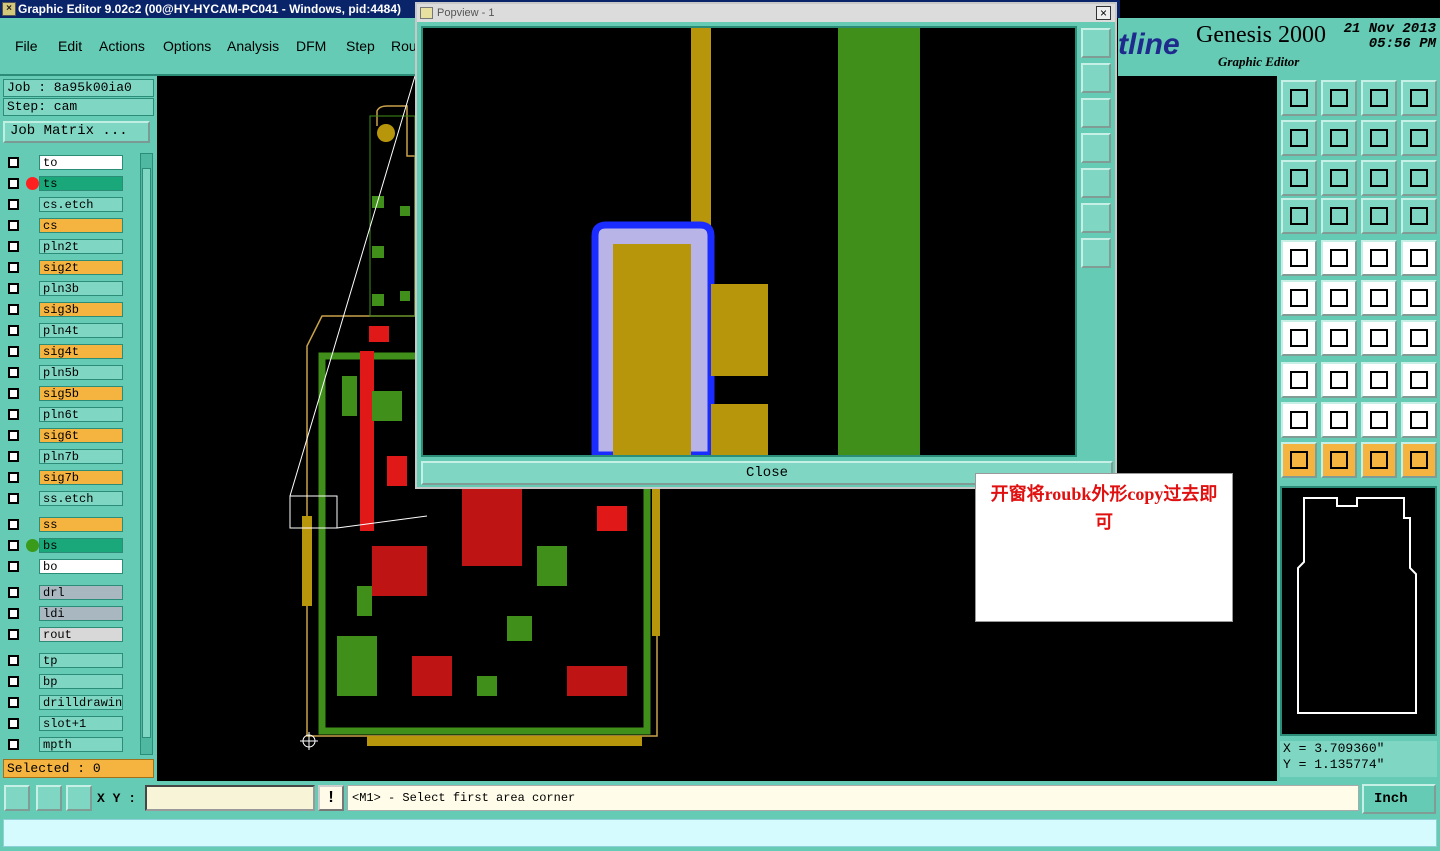  Describe the element at coordinates (1299, 380) in the screenshot. I see `snap-icon` at that location.